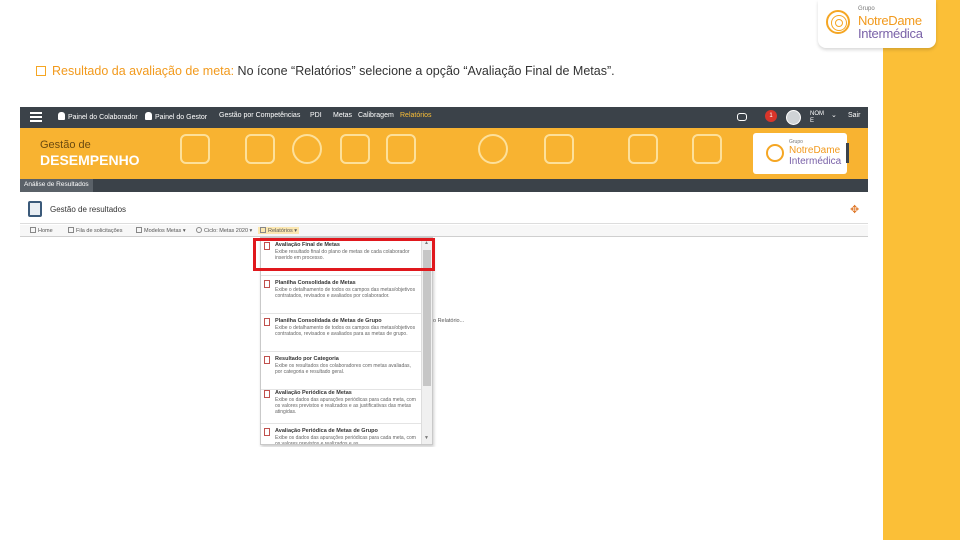 The image size is (960, 540). I want to click on user-name: NOME, so click(817, 118).